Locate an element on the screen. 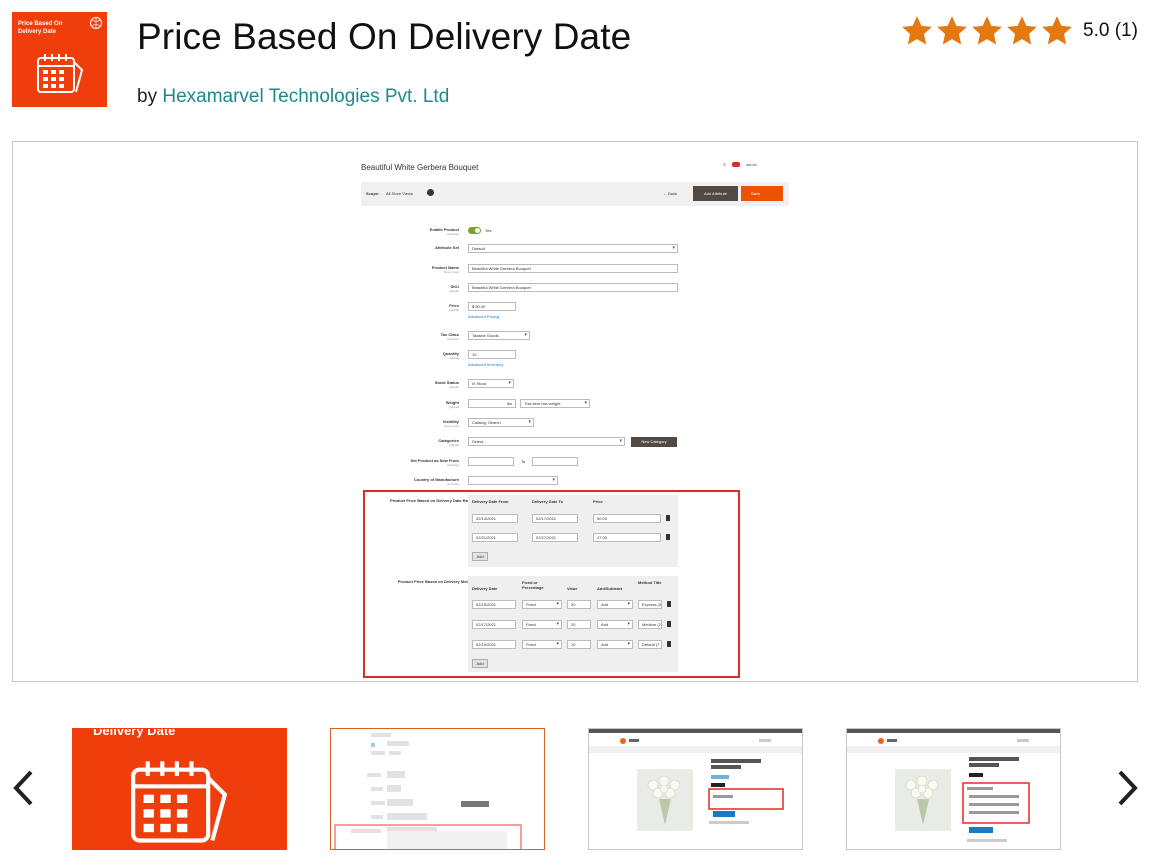 The height and width of the screenshot is (864, 1158). scope-label: Scope: is located at coordinates (373, 193).